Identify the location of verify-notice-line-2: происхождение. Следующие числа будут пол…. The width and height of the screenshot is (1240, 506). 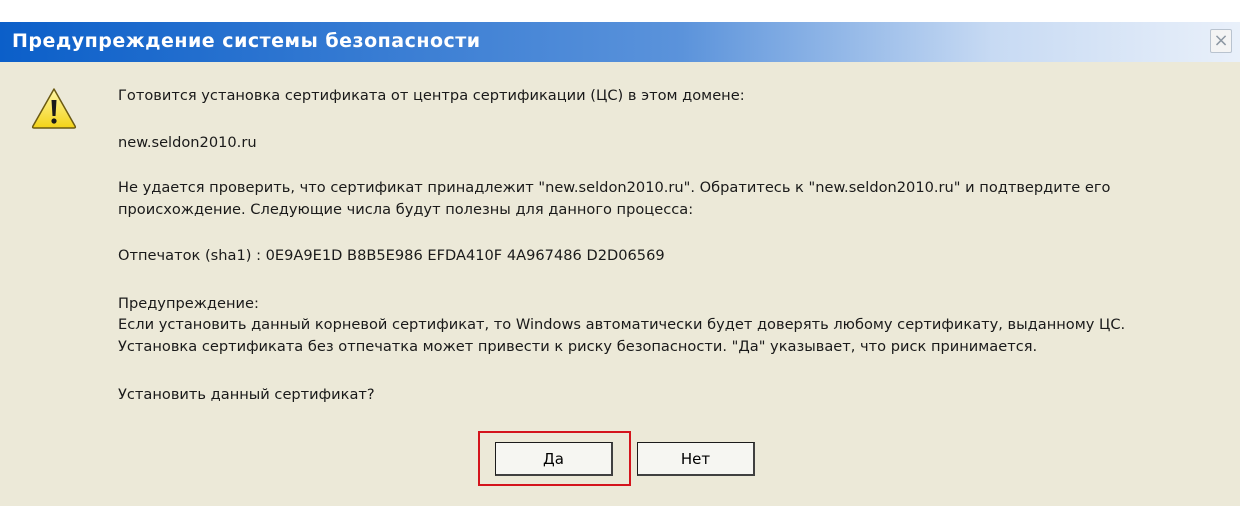
(406, 209).